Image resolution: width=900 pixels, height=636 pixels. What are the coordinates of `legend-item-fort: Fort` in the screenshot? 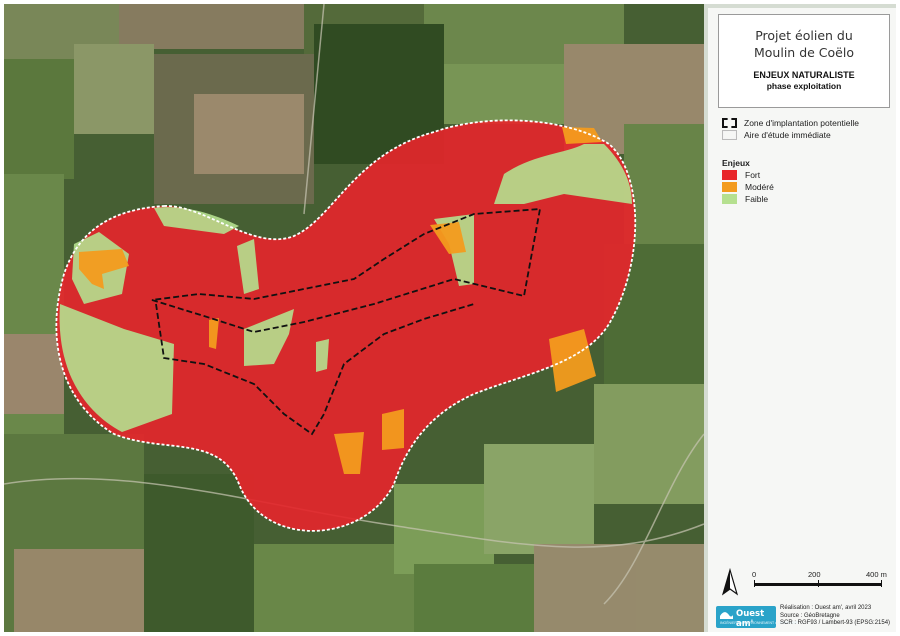 It's located at (741, 175).